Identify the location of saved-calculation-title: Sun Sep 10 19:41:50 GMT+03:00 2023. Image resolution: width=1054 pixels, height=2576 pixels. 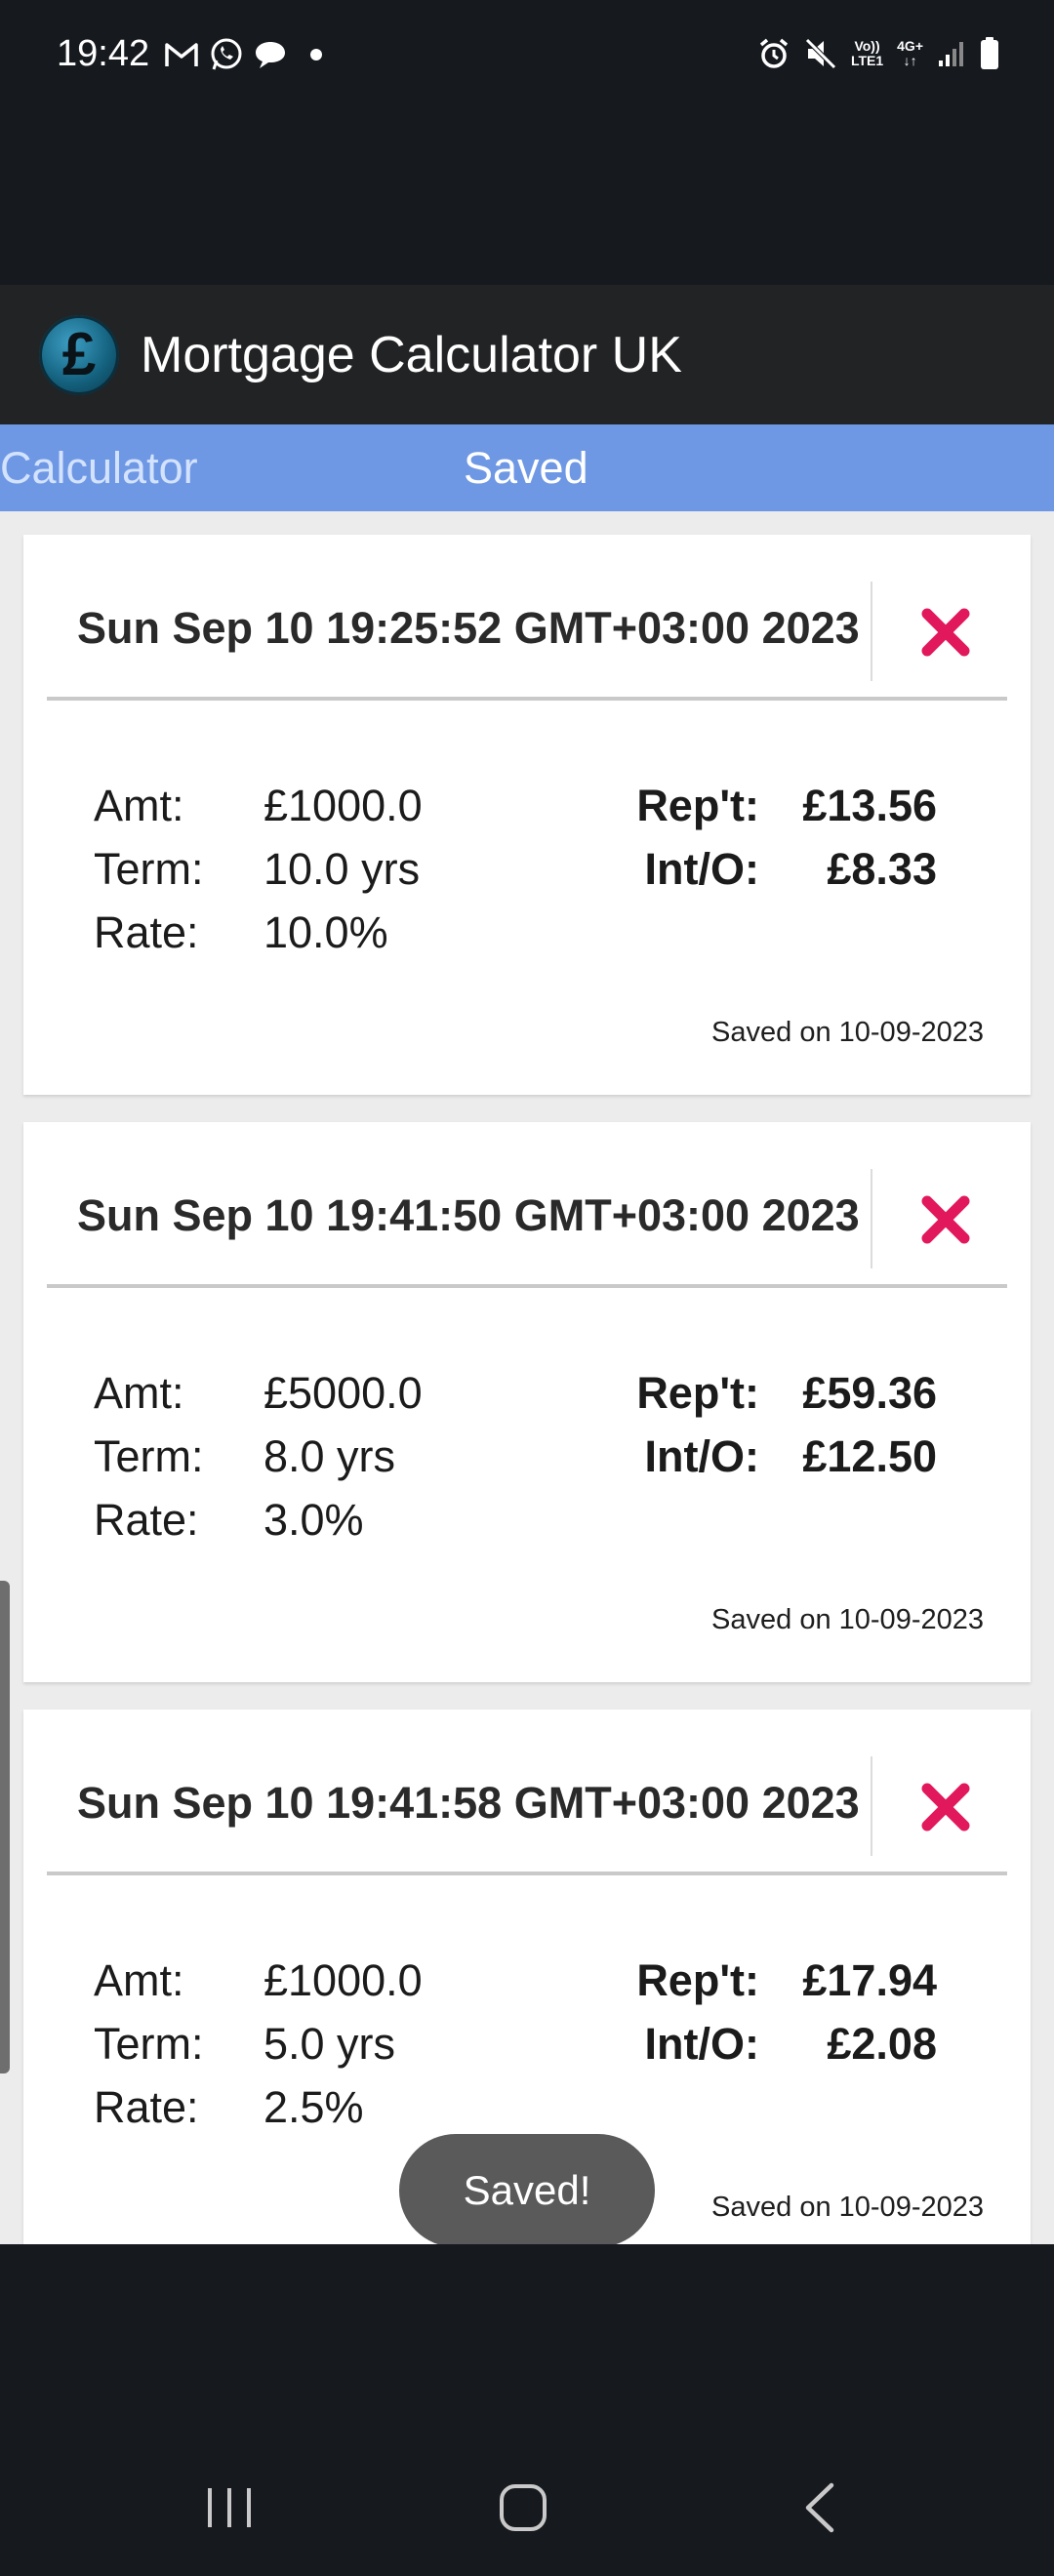
(468, 1215).